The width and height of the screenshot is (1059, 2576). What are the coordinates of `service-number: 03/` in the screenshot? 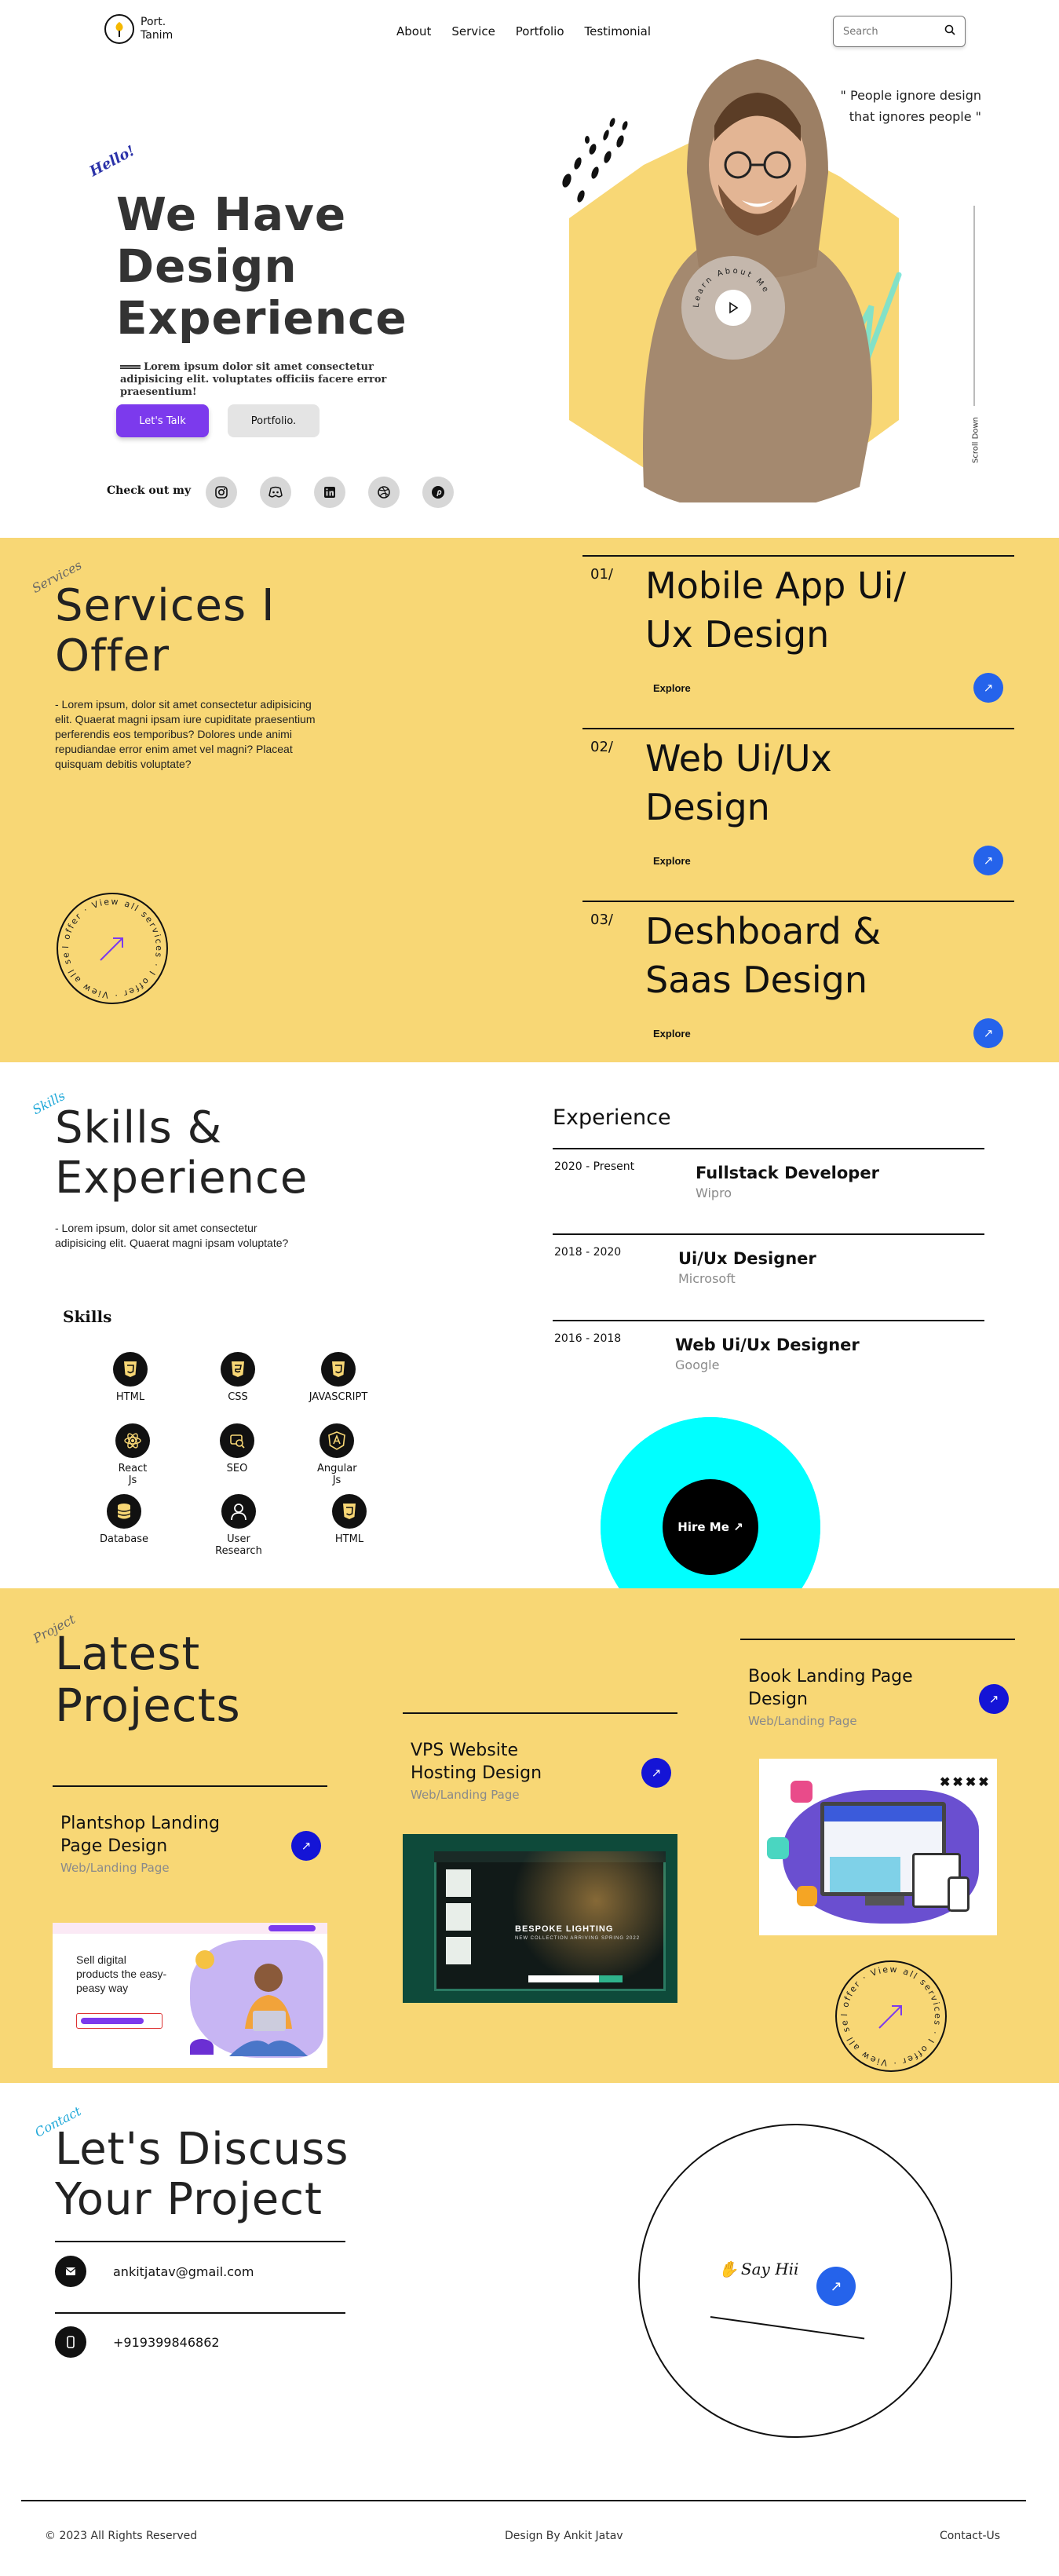 It's located at (601, 920).